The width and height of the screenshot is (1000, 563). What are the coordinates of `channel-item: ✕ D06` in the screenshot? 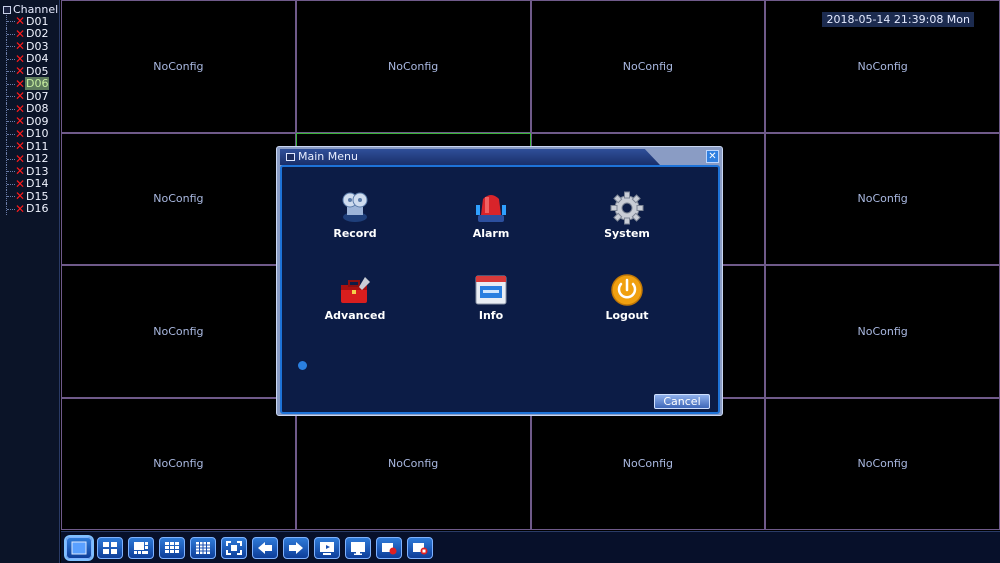 It's located at (28, 83).